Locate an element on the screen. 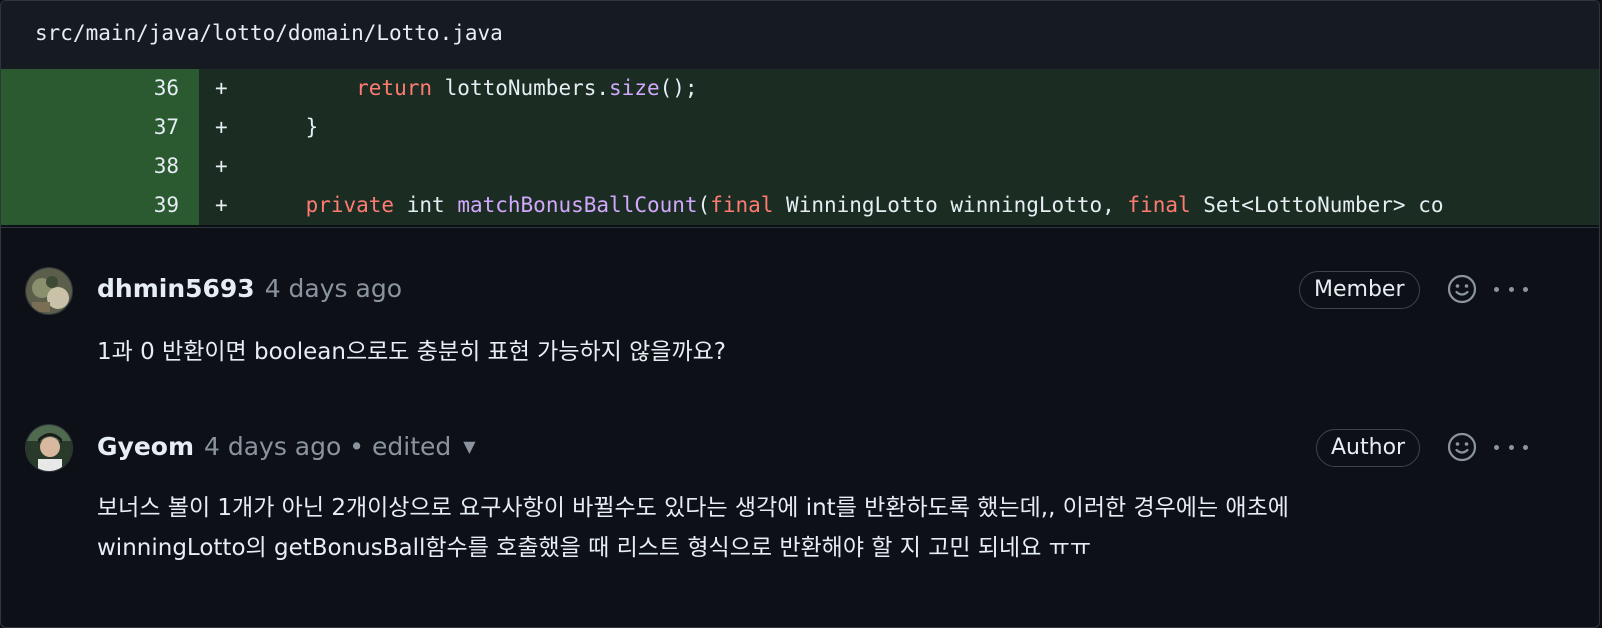  code-line: + } is located at coordinates (899, 127).